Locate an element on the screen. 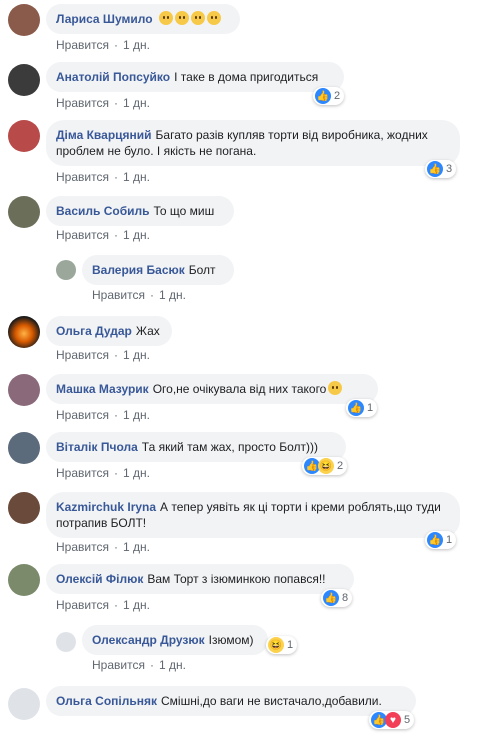 The image size is (490, 741). comment-bubble: Лариса Шумило is located at coordinates (143, 19).